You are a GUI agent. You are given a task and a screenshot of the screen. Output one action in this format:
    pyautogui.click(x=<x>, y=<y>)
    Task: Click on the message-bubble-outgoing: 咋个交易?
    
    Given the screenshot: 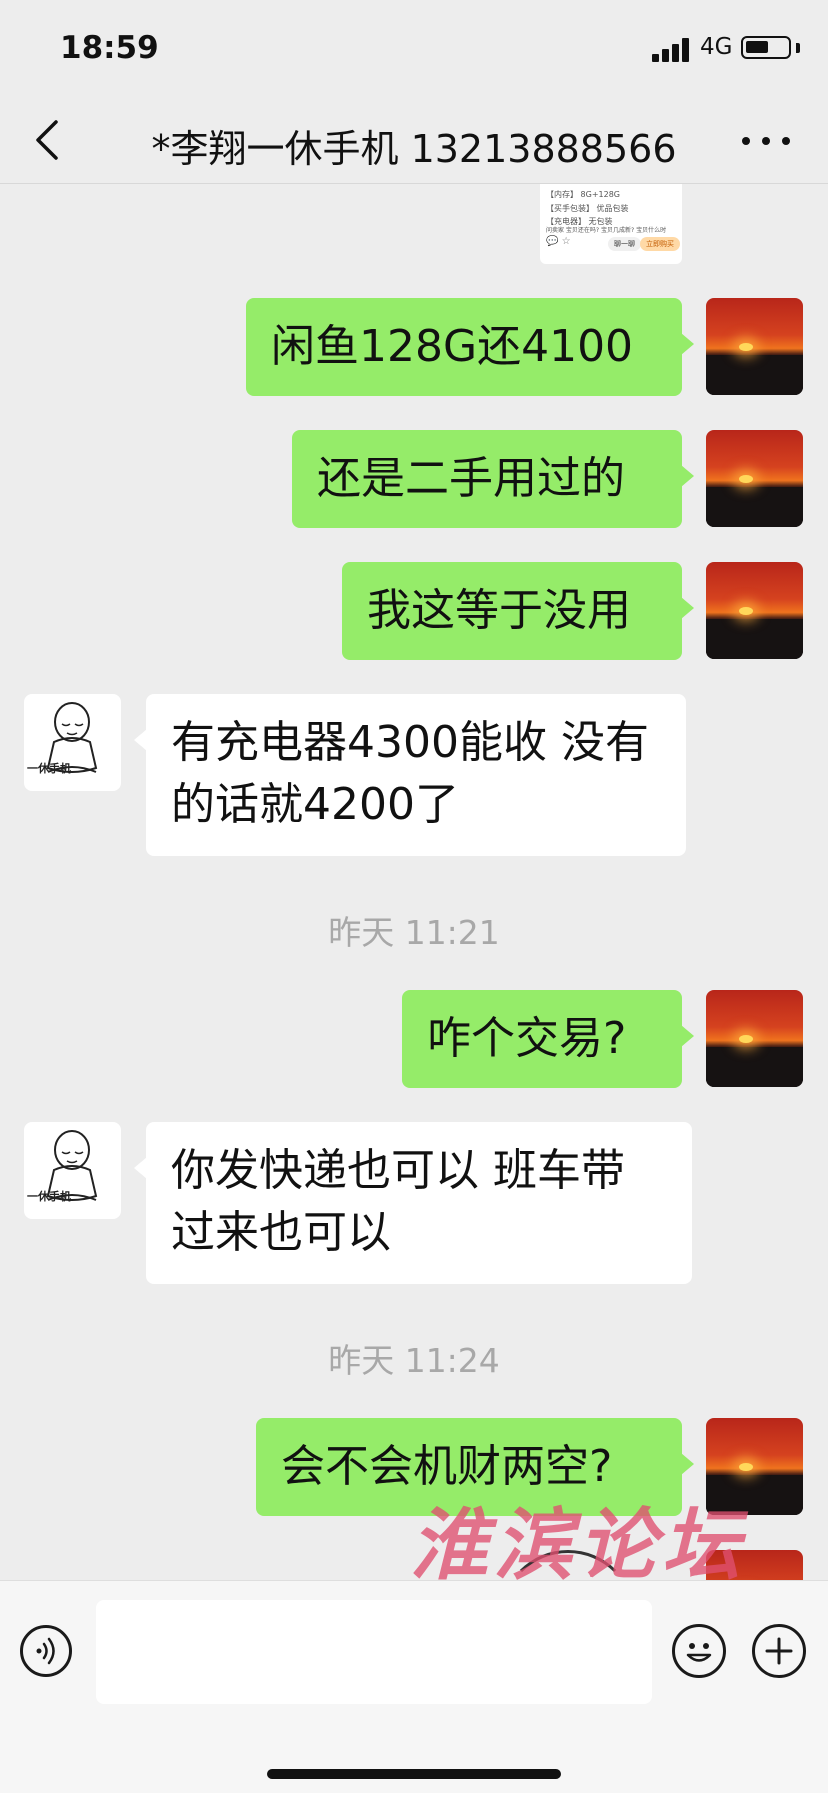 What is the action you would take?
    pyautogui.click(x=548, y=1039)
    